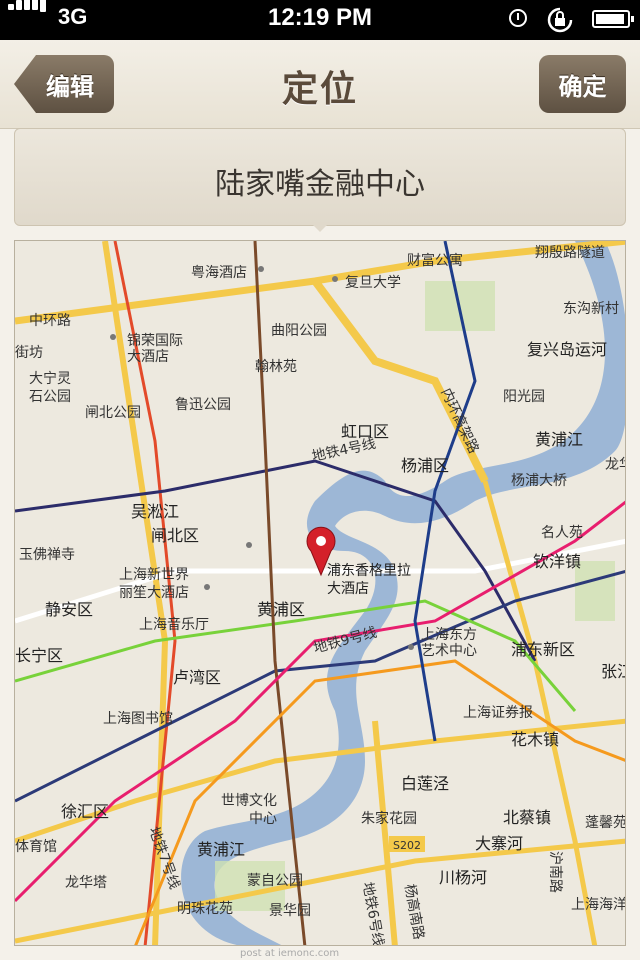 The image size is (640, 960). Describe the element at coordinates (582, 84) in the screenshot. I see `confirm-button: 确定` at that location.